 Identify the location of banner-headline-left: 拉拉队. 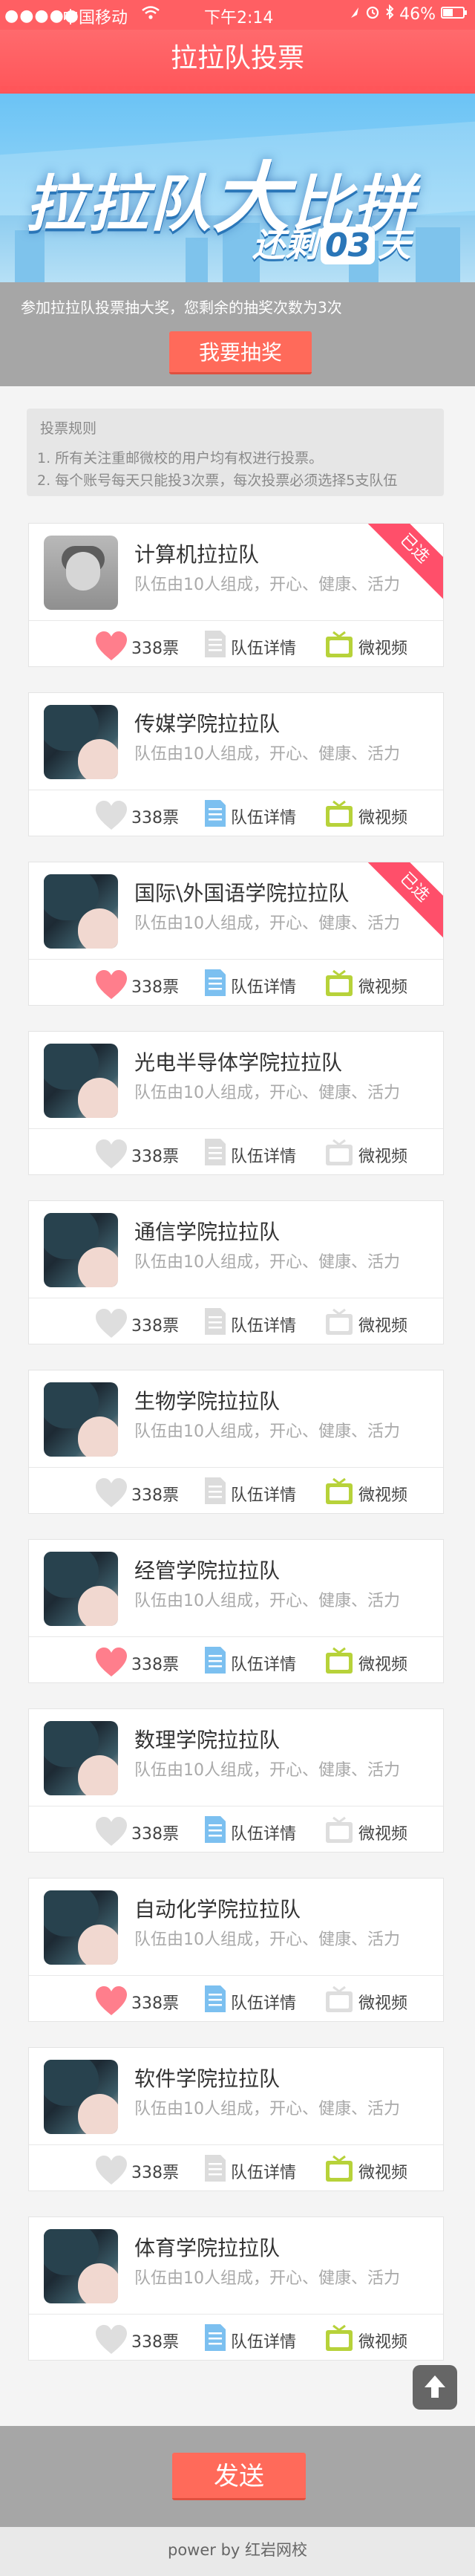
(118, 204).